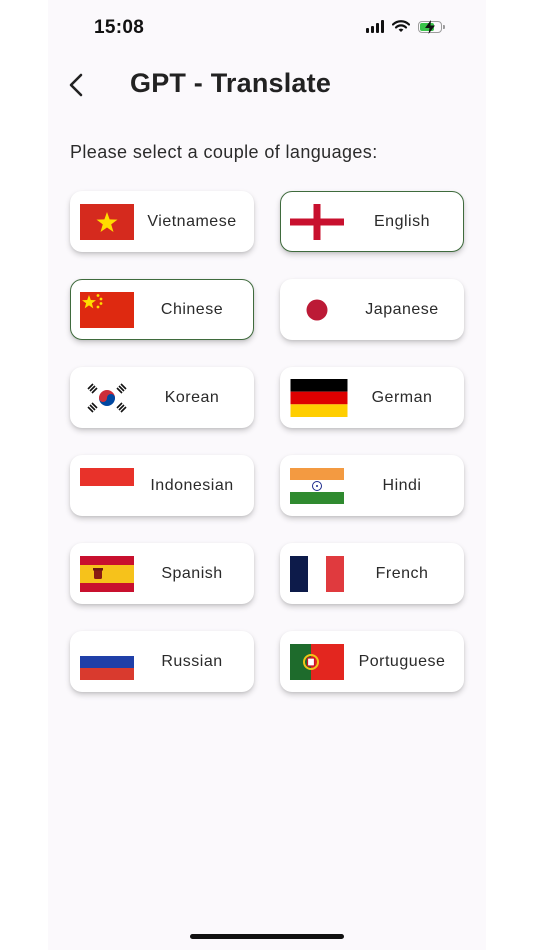 The height and width of the screenshot is (950, 534). Describe the element at coordinates (431, 26) in the screenshot. I see `battery-icon` at that location.